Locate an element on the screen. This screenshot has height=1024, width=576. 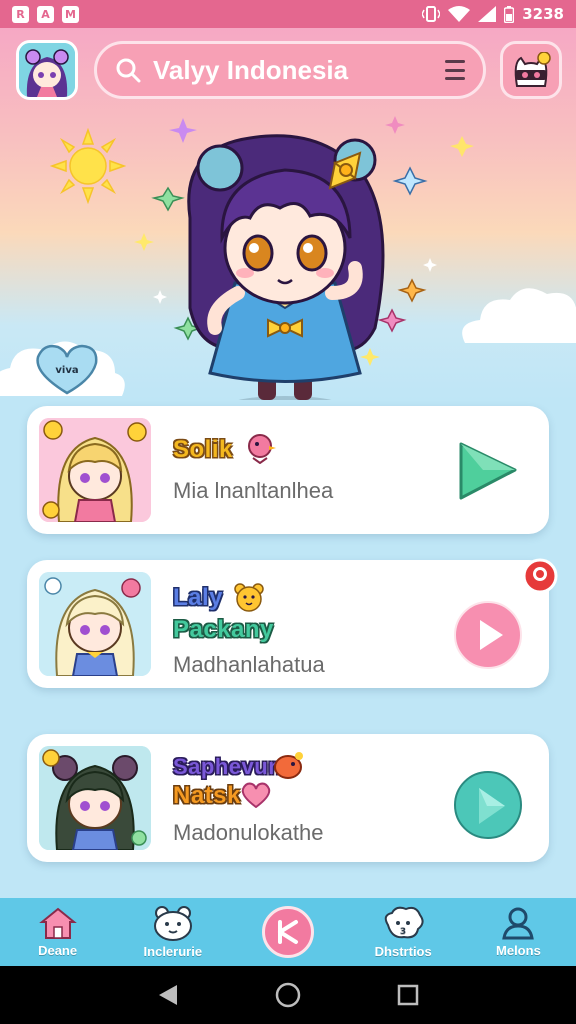
nav-item-center-action is located at coordinates (287, 932).